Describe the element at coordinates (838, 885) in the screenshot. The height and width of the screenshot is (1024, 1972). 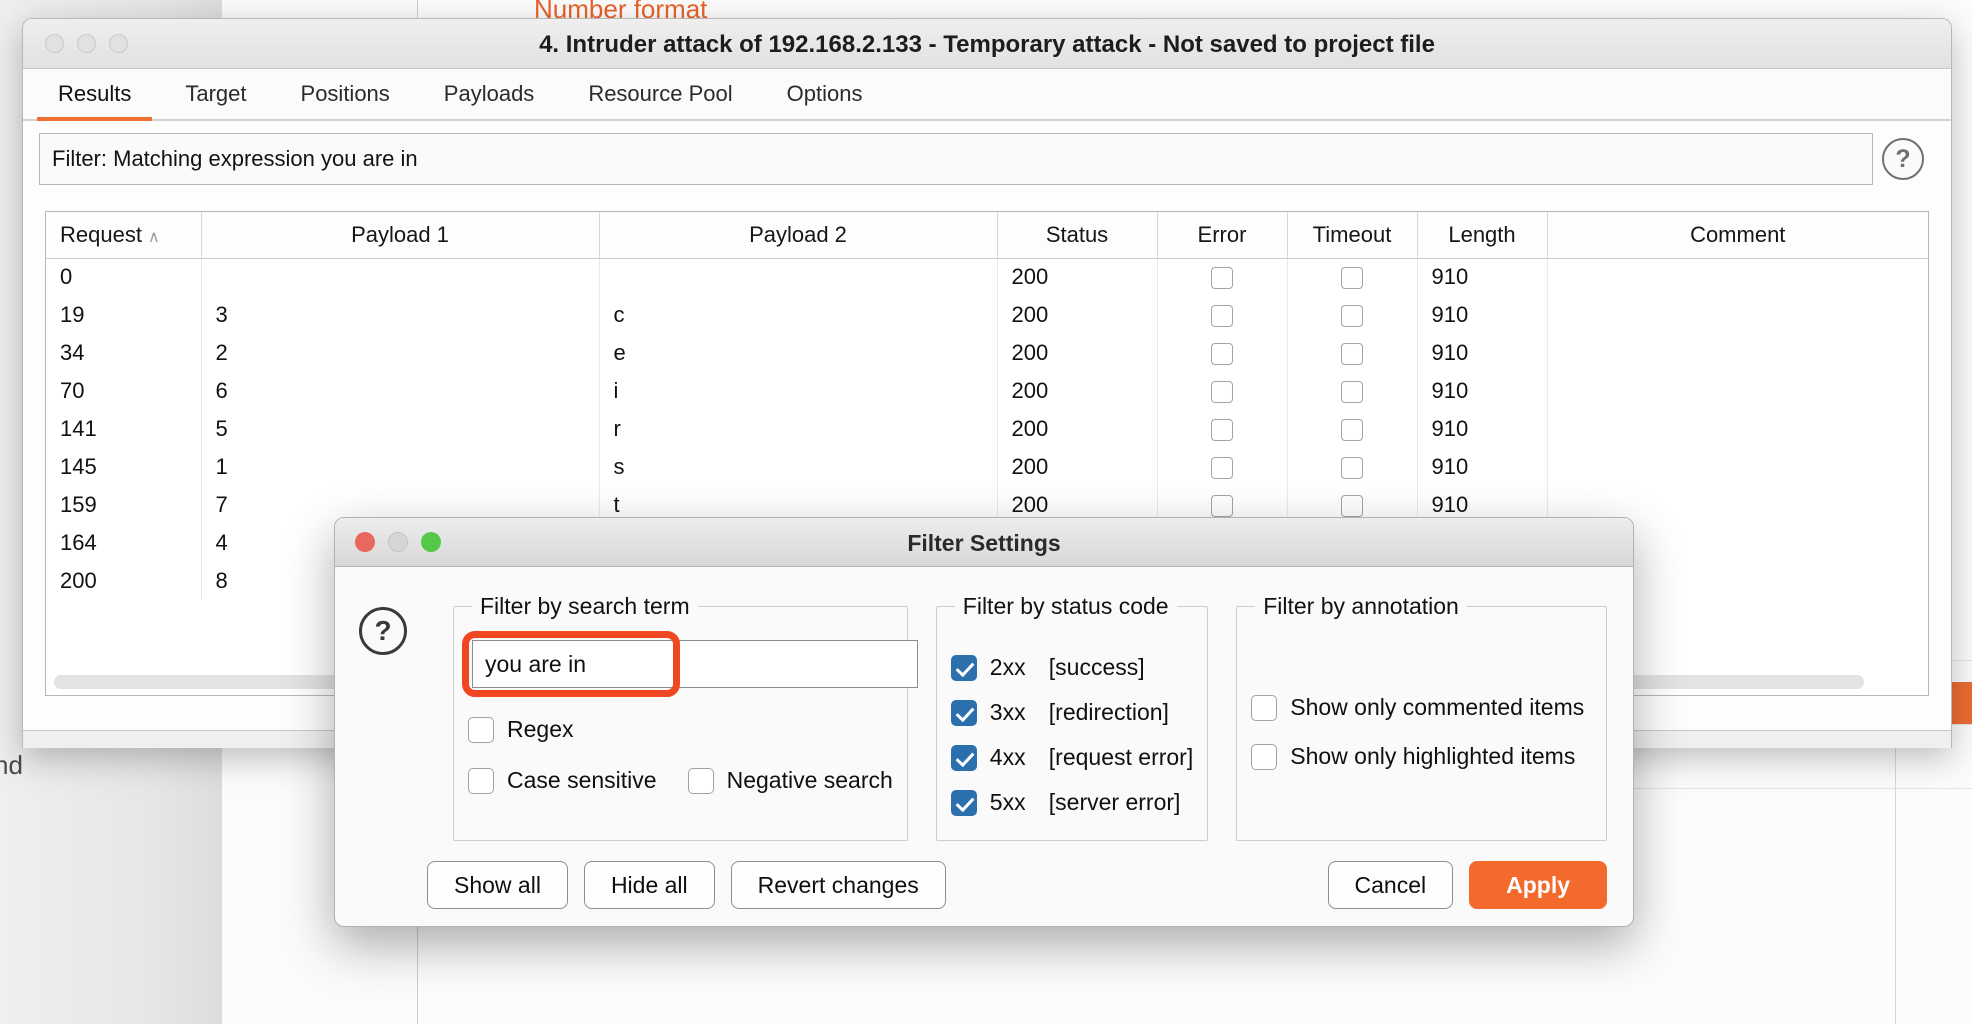
I see `revert-changes-button: Revert changes` at that location.